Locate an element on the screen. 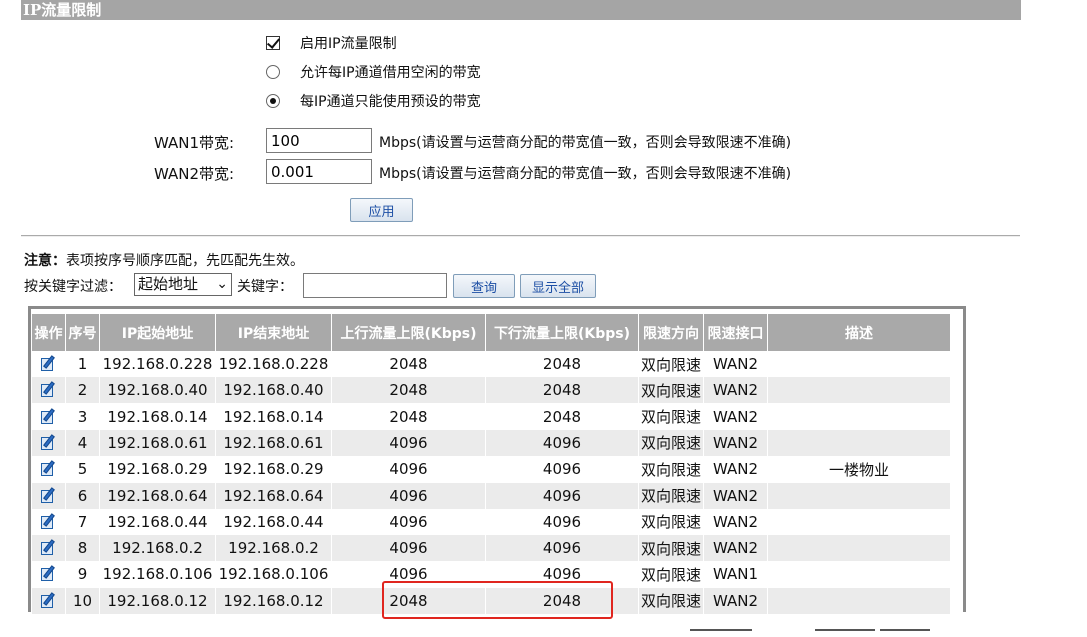 Image resolution: width=1087 pixels, height=637 pixels. wan2-bandwidth-input is located at coordinates (319, 171).